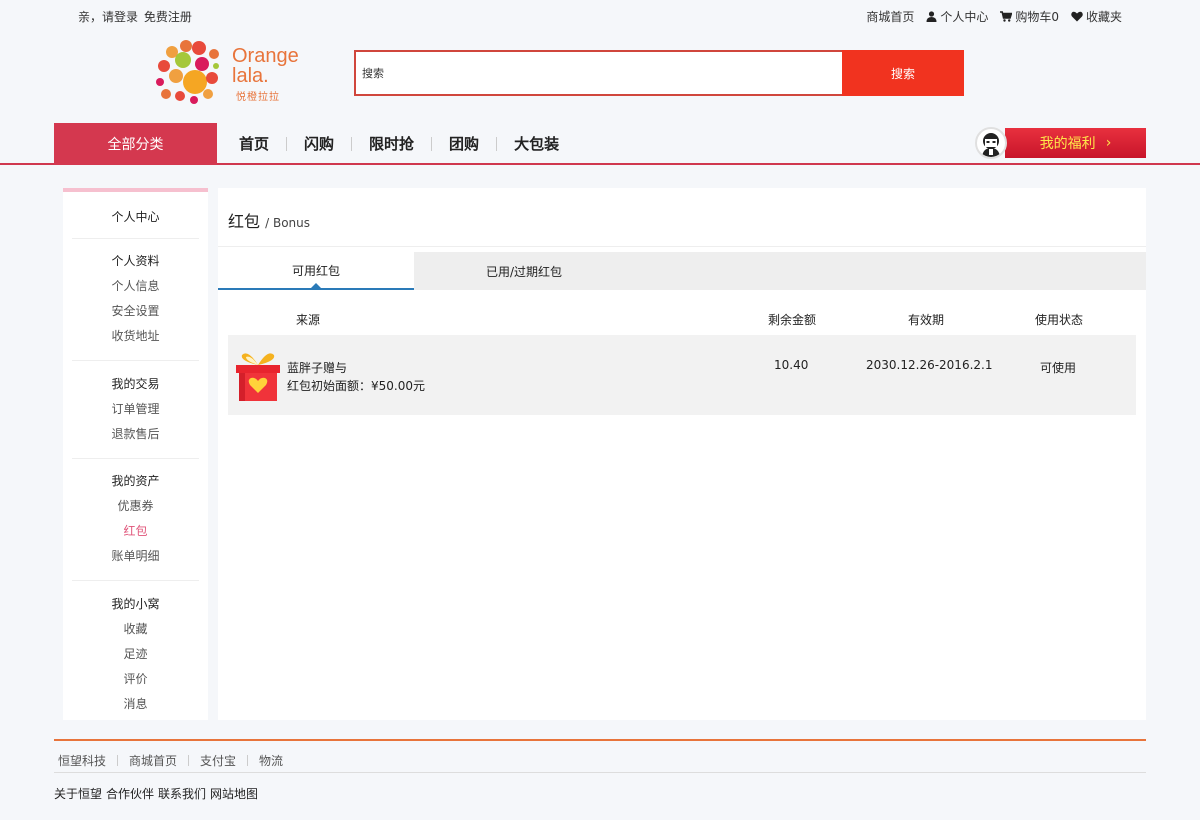 The image size is (1200, 820). What do you see at coordinates (600, 73) in the screenshot?
I see `search-input` at bounding box center [600, 73].